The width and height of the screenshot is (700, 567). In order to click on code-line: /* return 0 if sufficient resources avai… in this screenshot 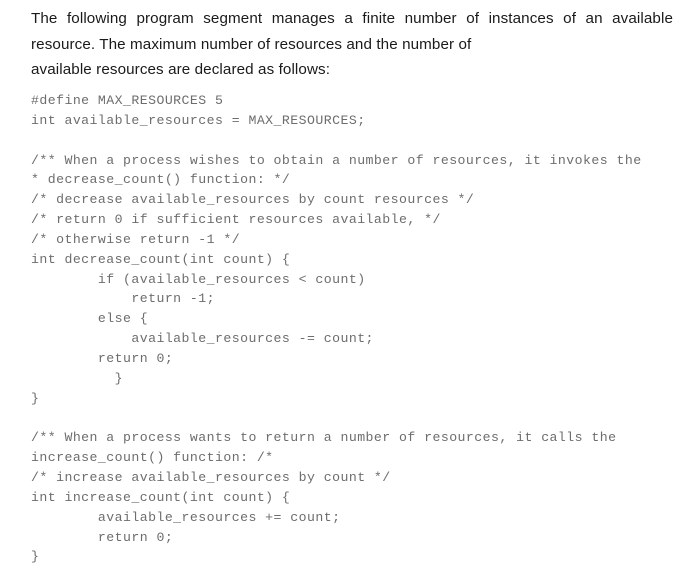, I will do `click(236, 220)`.